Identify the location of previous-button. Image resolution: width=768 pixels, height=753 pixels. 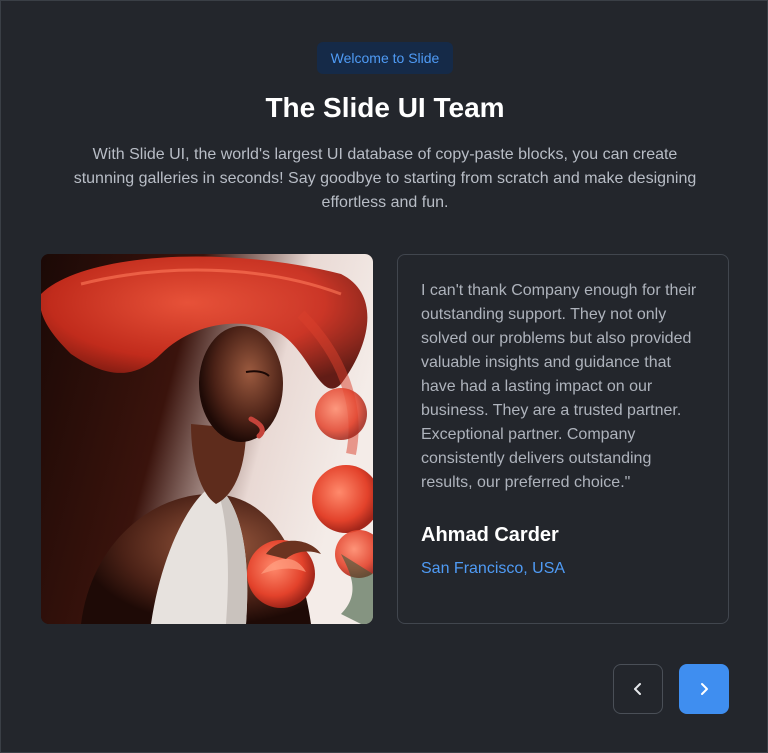
(638, 689).